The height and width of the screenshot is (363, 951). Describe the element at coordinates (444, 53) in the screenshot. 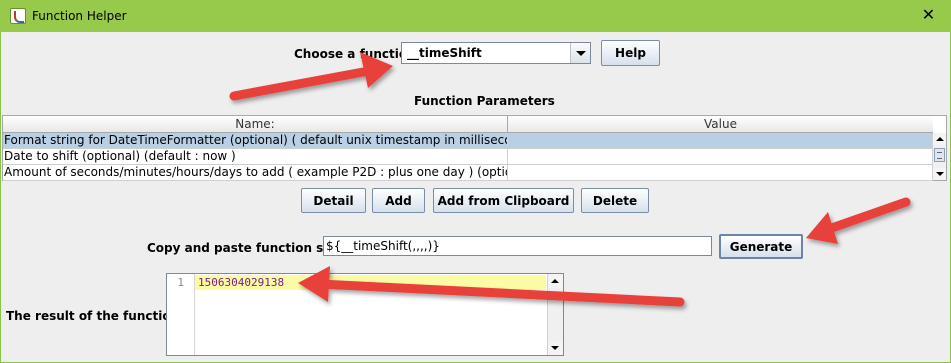

I see `selected-function-value: __timeShift` at that location.